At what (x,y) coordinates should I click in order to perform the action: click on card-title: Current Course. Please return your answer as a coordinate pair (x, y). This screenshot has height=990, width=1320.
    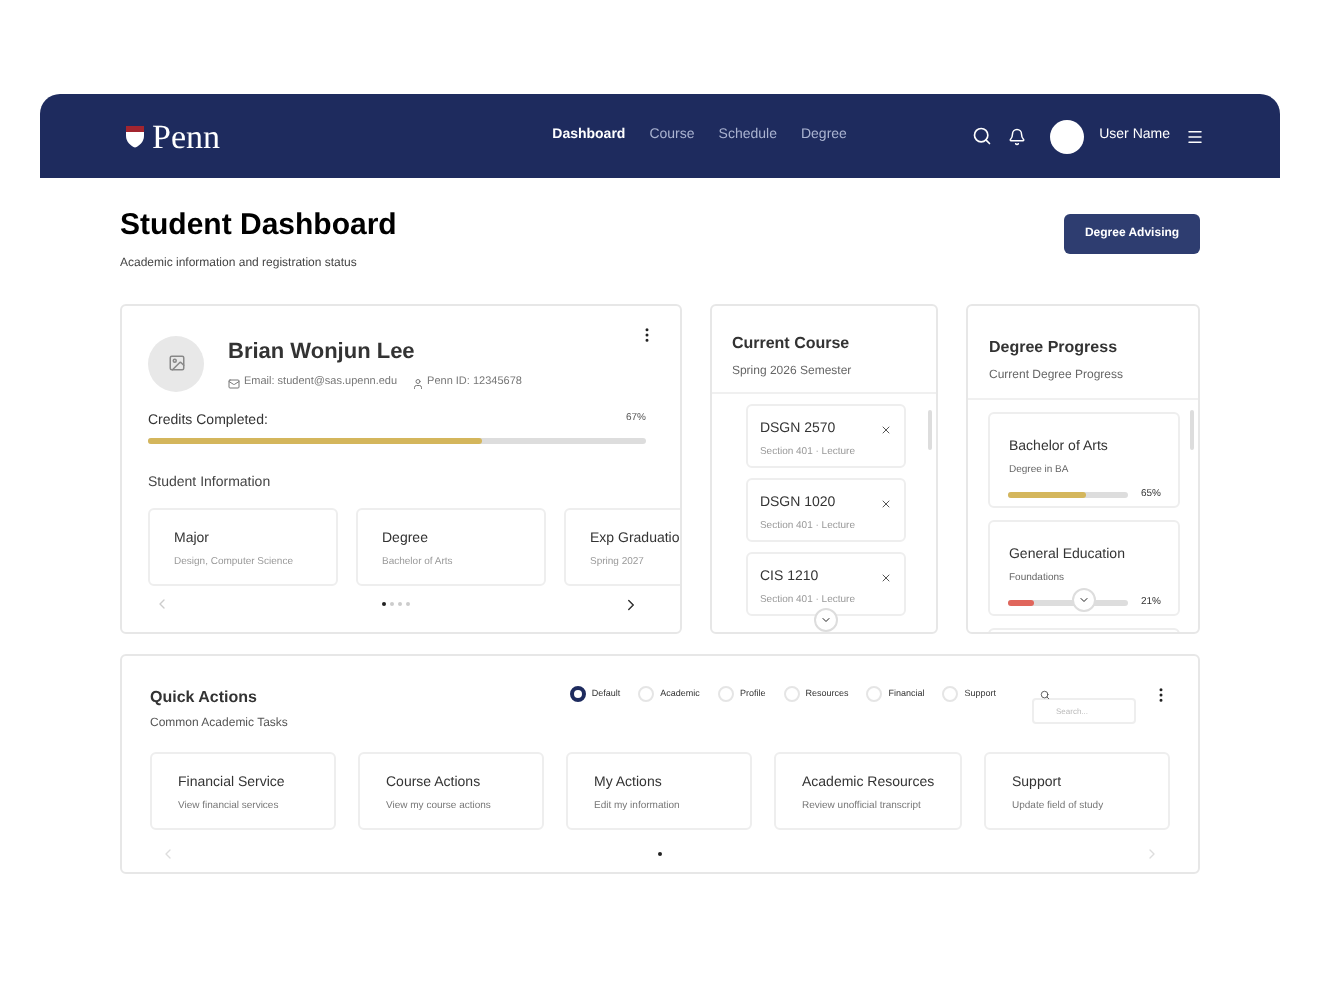
    Looking at the image, I should click on (791, 343).